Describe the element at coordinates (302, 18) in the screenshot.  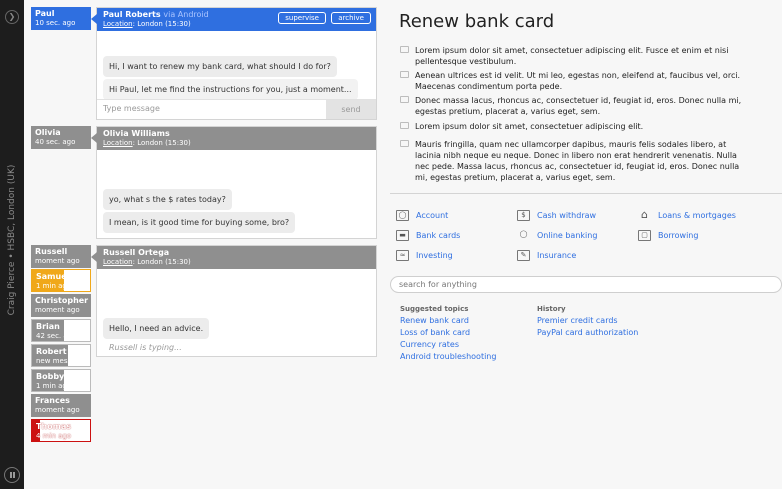
I see `supervise-button: supervise` at that location.